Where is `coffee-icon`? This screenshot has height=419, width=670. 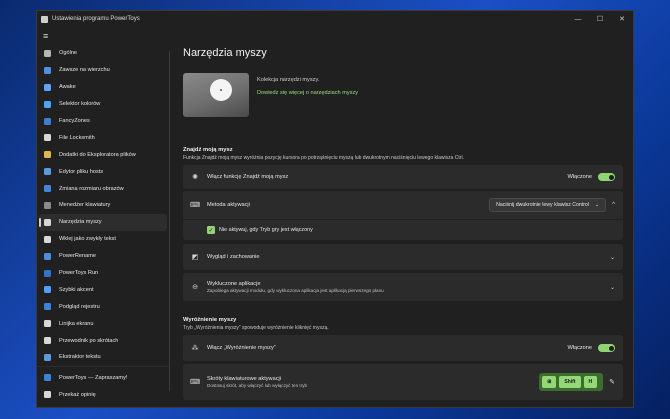
coffee-icon is located at coordinates (47, 87).